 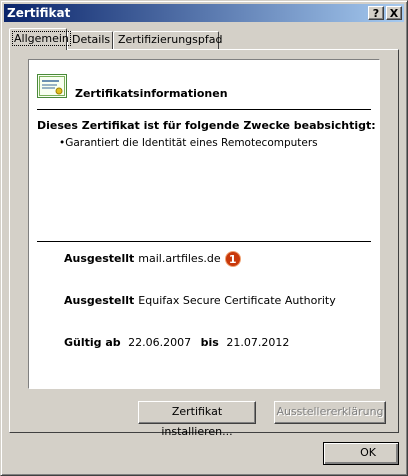 I want to click on tab-zertifizierungspfad-label: Zertifizierungspfad, so click(x=170, y=39).